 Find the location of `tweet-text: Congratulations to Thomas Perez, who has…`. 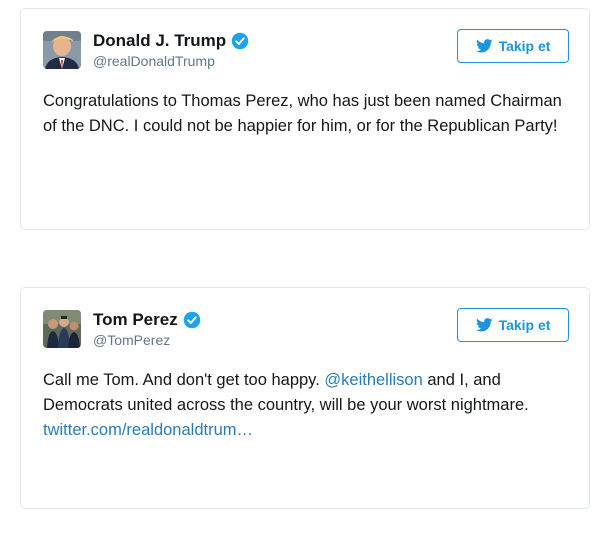

tweet-text: Congratulations to Thomas Perez, who has… is located at coordinates (306, 114).